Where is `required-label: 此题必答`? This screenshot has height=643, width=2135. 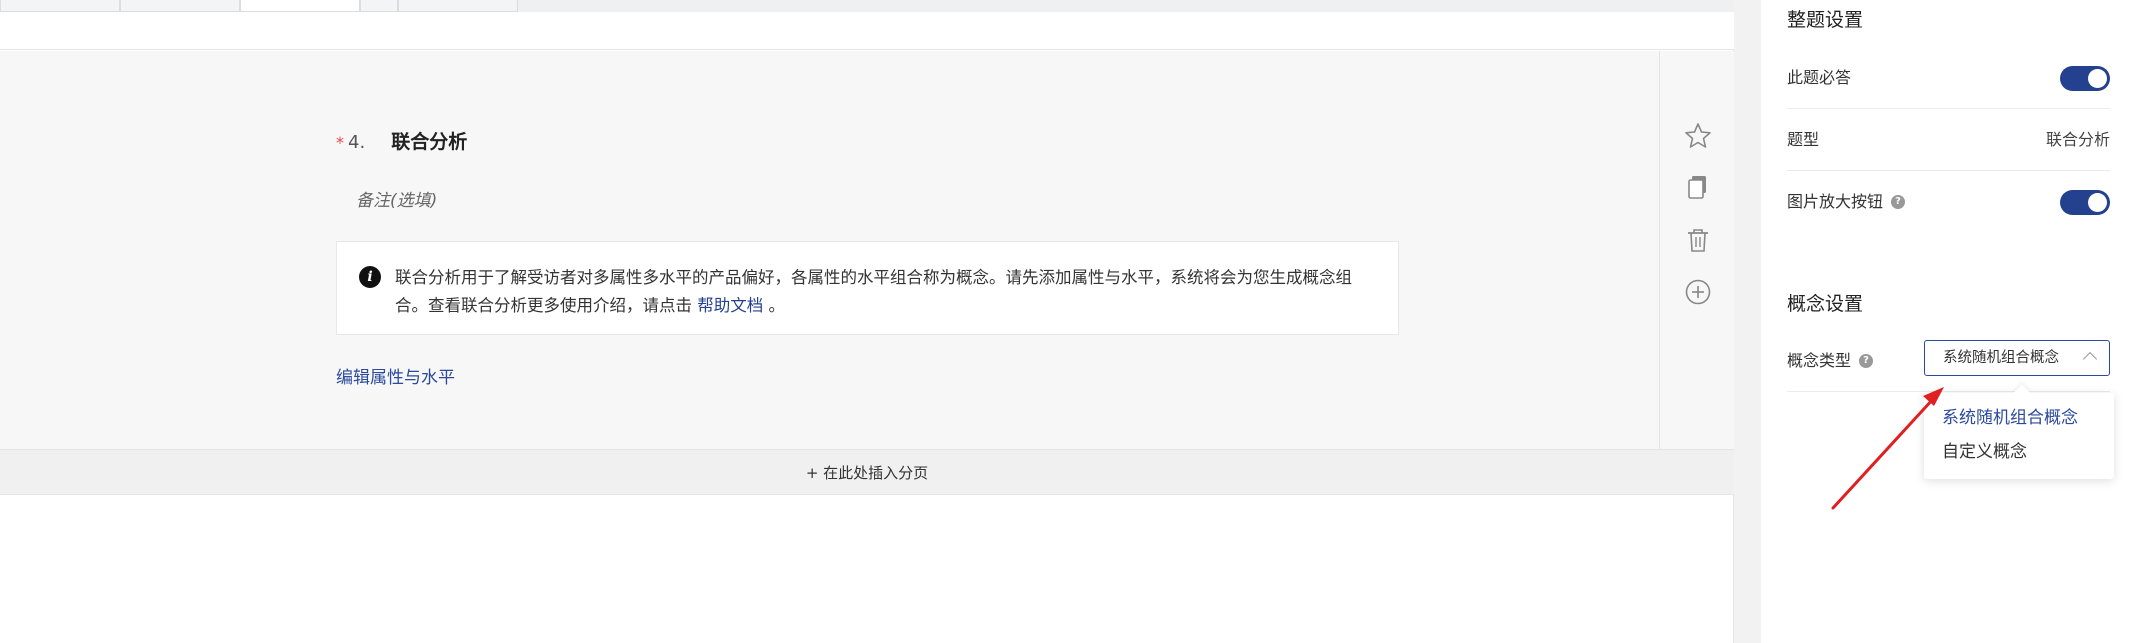
required-label: 此题必答 is located at coordinates (1819, 77).